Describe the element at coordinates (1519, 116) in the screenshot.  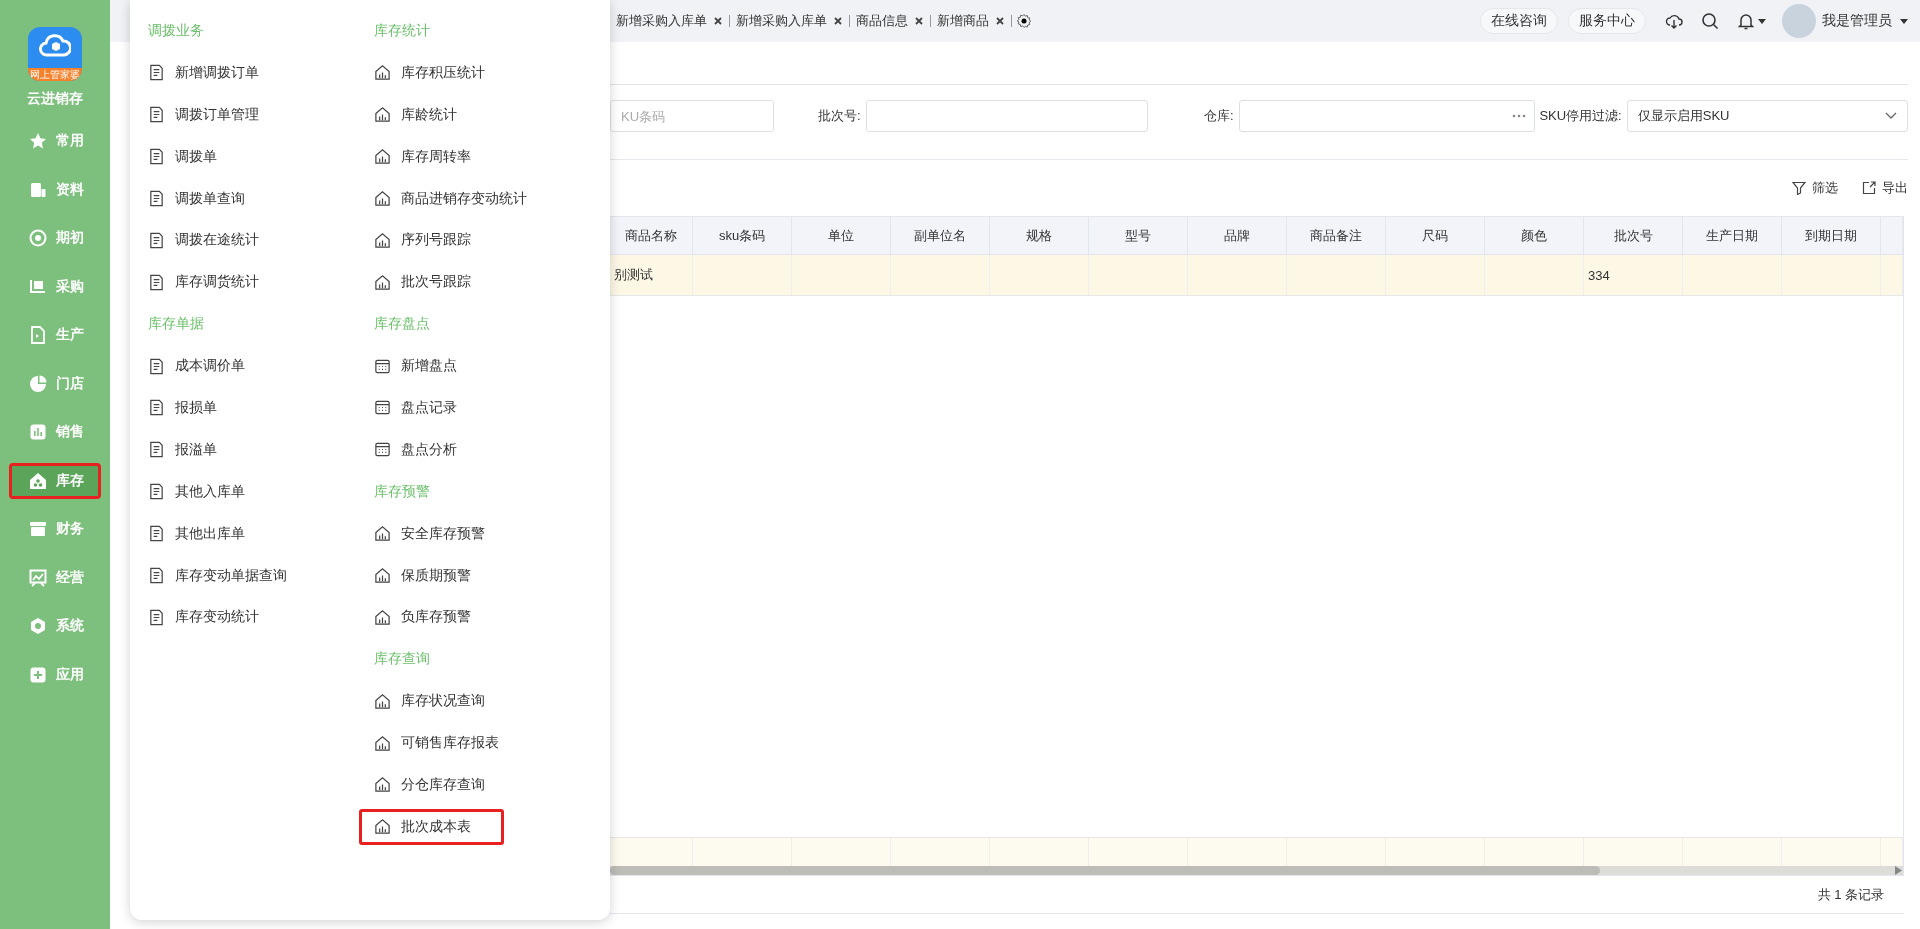
I see `more-icon` at that location.